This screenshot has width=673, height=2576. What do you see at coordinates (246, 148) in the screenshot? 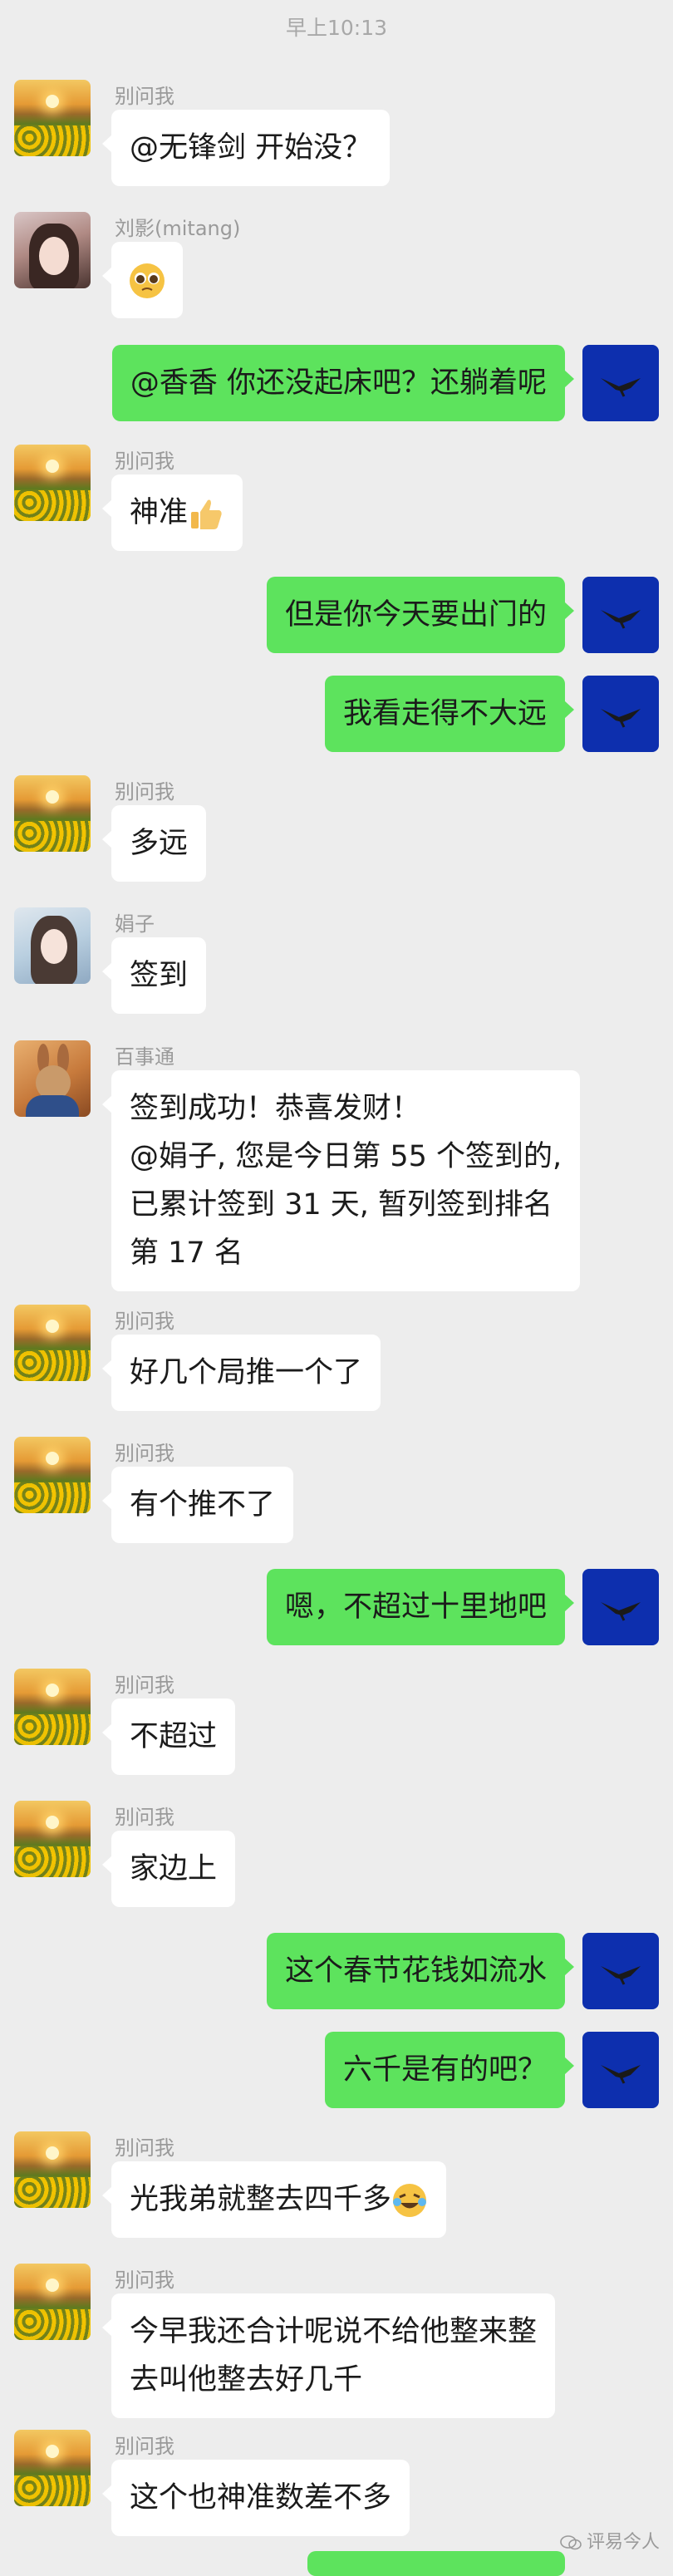
I see `message-bubble: @无锋剑 开始没？` at bounding box center [246, 148].